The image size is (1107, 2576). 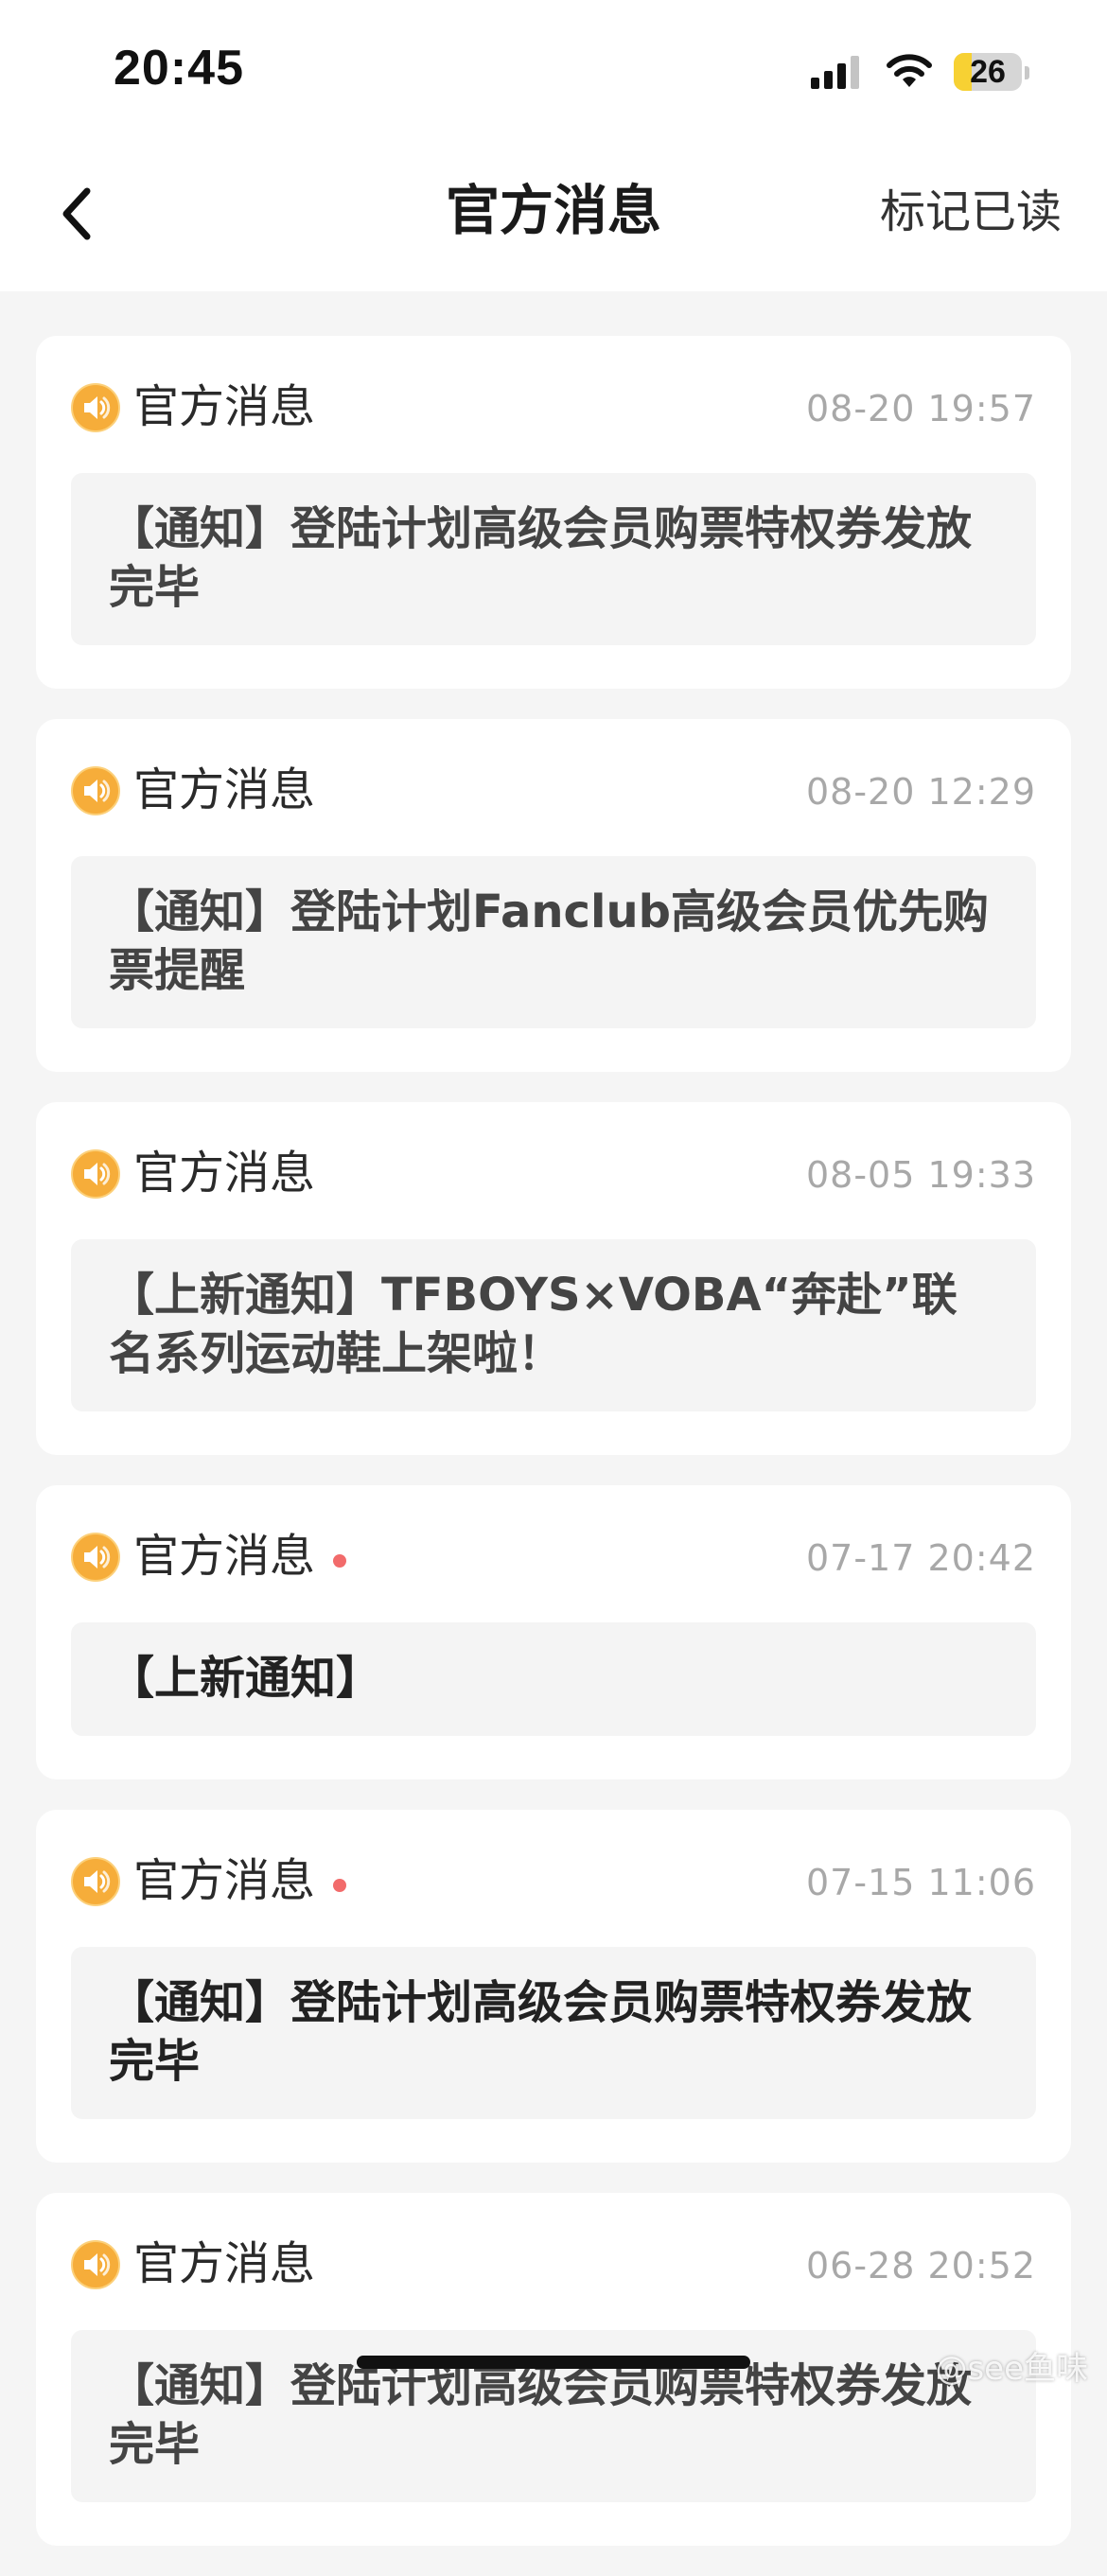 What do you see at coordinates (553, 1325) in the screenshot?
I see `message-body: 【上新通知】TFBOYS×VOBA“奔赴”联名系列运动鞋上架啦！` at bounding box center [553, 1325].